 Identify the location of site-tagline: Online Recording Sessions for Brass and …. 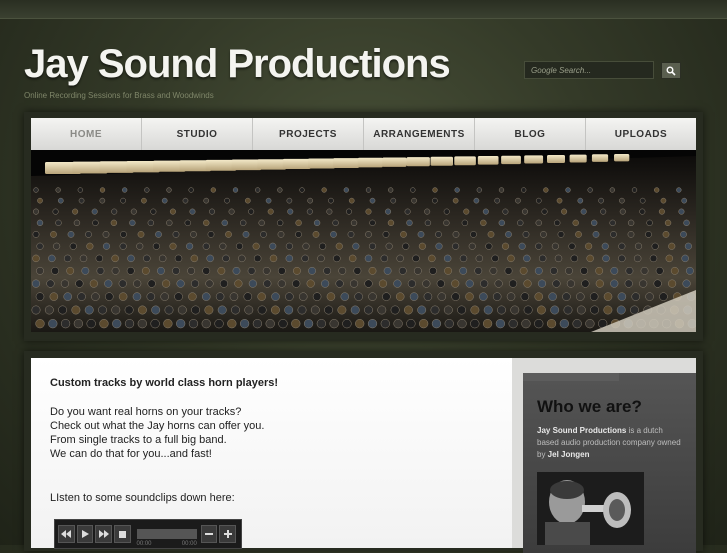
(119, 95).